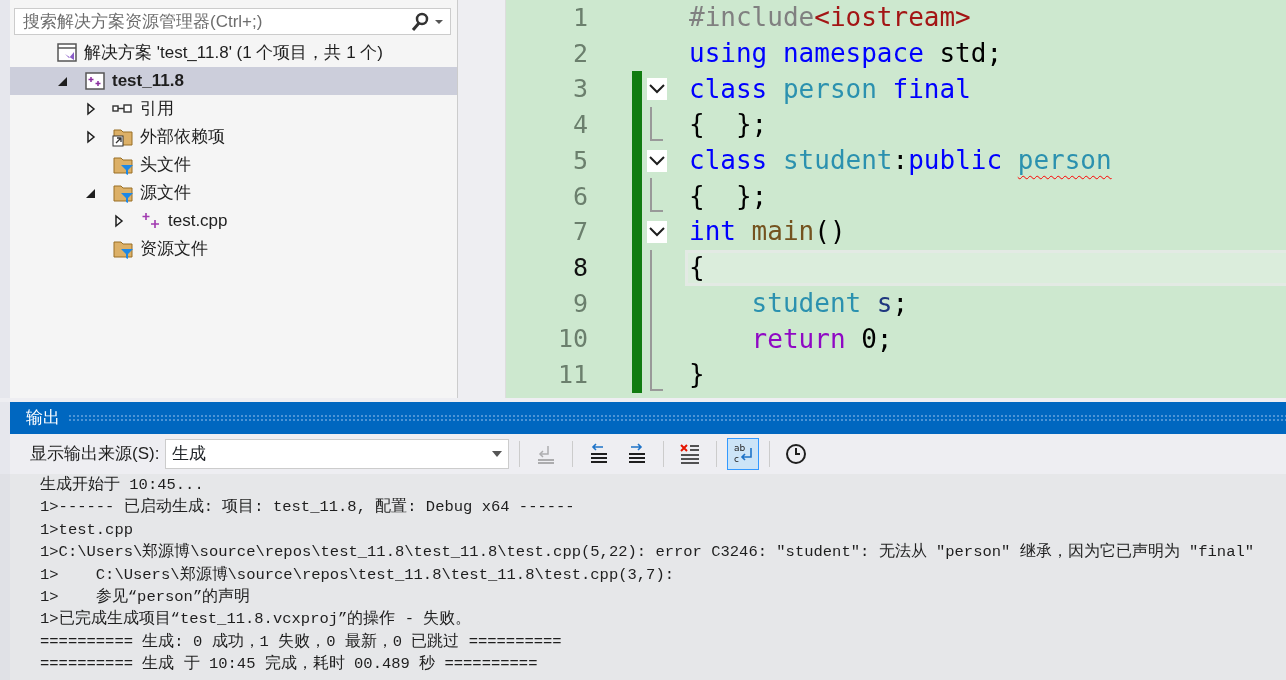  Describe the element at coordinates (579, 89) in the screenshot. I see `line-number: 3` at that location.